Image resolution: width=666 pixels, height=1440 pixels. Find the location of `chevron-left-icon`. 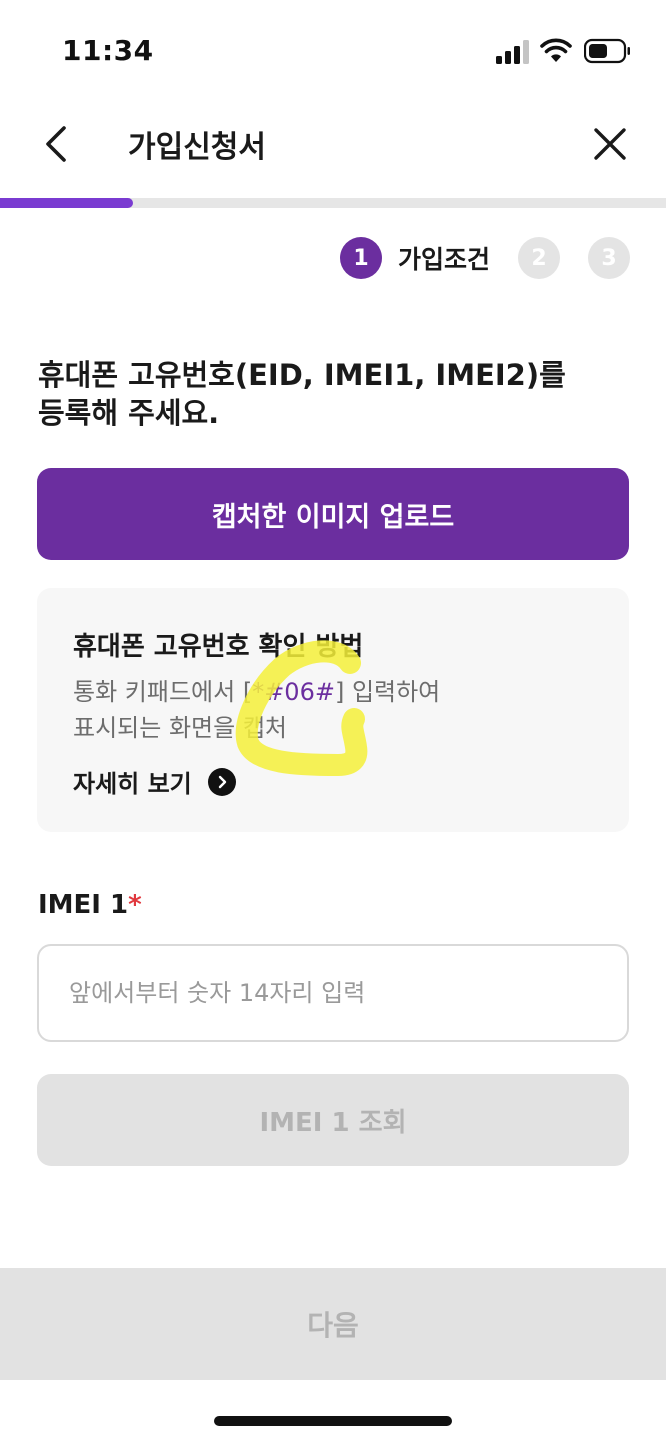

chevron-left-icon is located at coordinates (56, 144).